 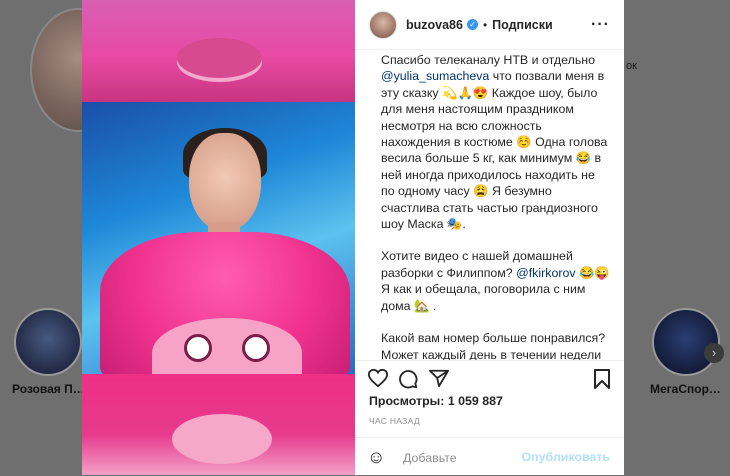 I want to click on comment-icon, so click(x=408, y=379).